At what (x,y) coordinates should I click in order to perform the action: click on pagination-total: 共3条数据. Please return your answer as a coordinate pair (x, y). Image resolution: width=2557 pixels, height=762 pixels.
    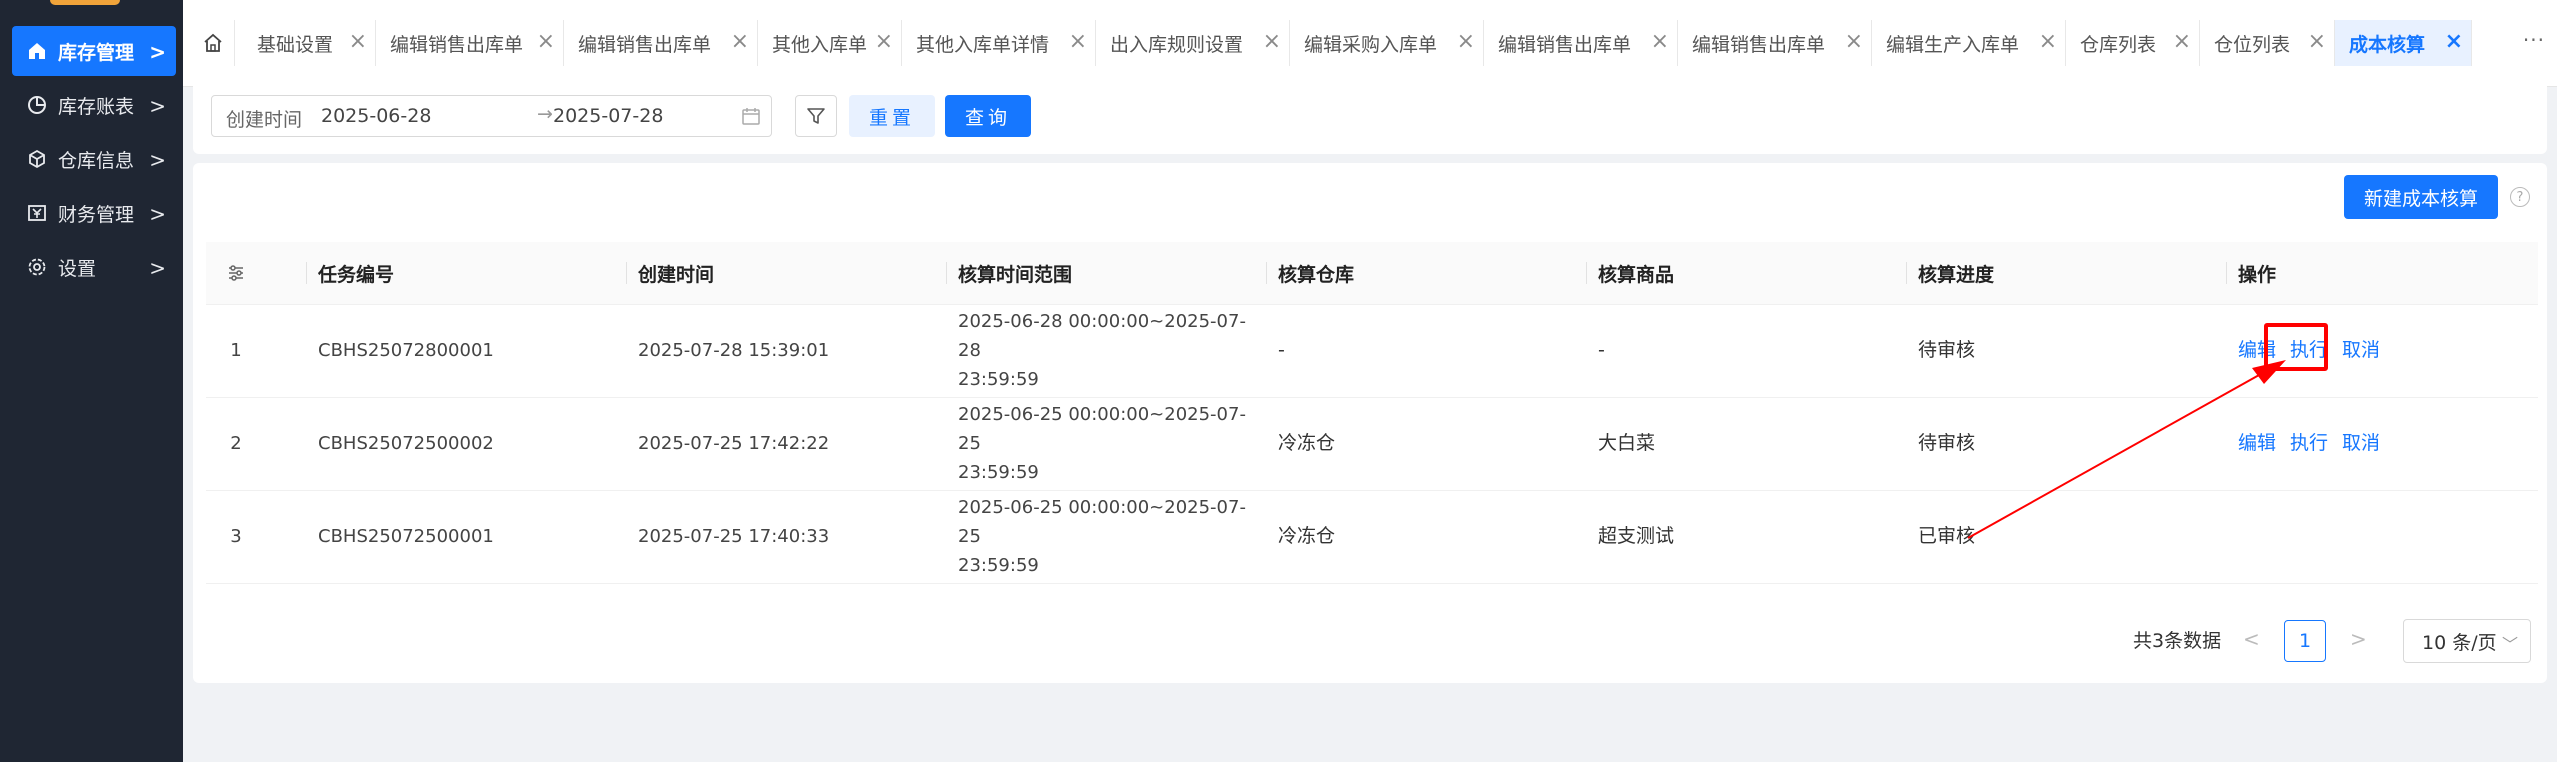
    Looking at the image, I should click on (2177, 641).